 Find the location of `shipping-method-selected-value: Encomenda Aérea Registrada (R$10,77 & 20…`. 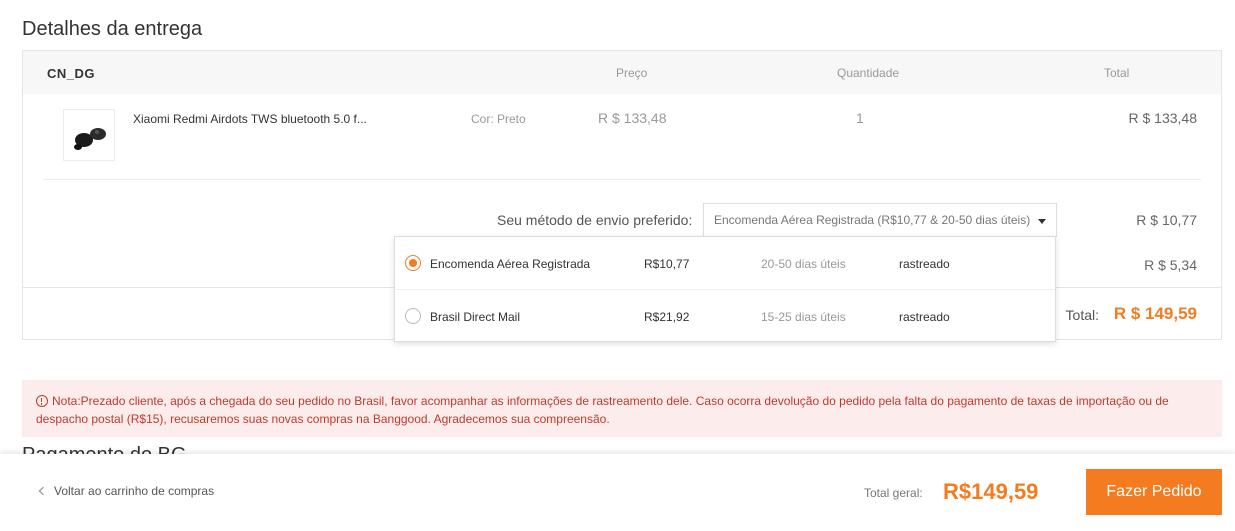

shipping-method-selected-value: Encomenda Aérea Registrada (R$10,77 & 20… is located at coordinates (872, 220).